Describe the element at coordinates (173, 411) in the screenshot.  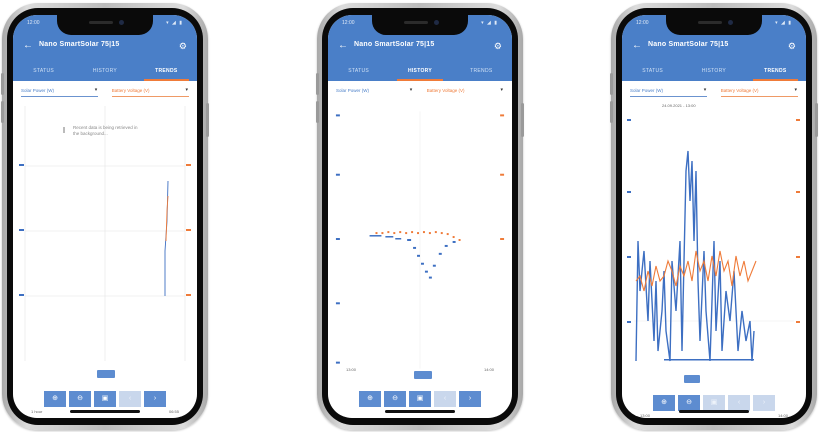
I see `time-label: 06:55` at that location.